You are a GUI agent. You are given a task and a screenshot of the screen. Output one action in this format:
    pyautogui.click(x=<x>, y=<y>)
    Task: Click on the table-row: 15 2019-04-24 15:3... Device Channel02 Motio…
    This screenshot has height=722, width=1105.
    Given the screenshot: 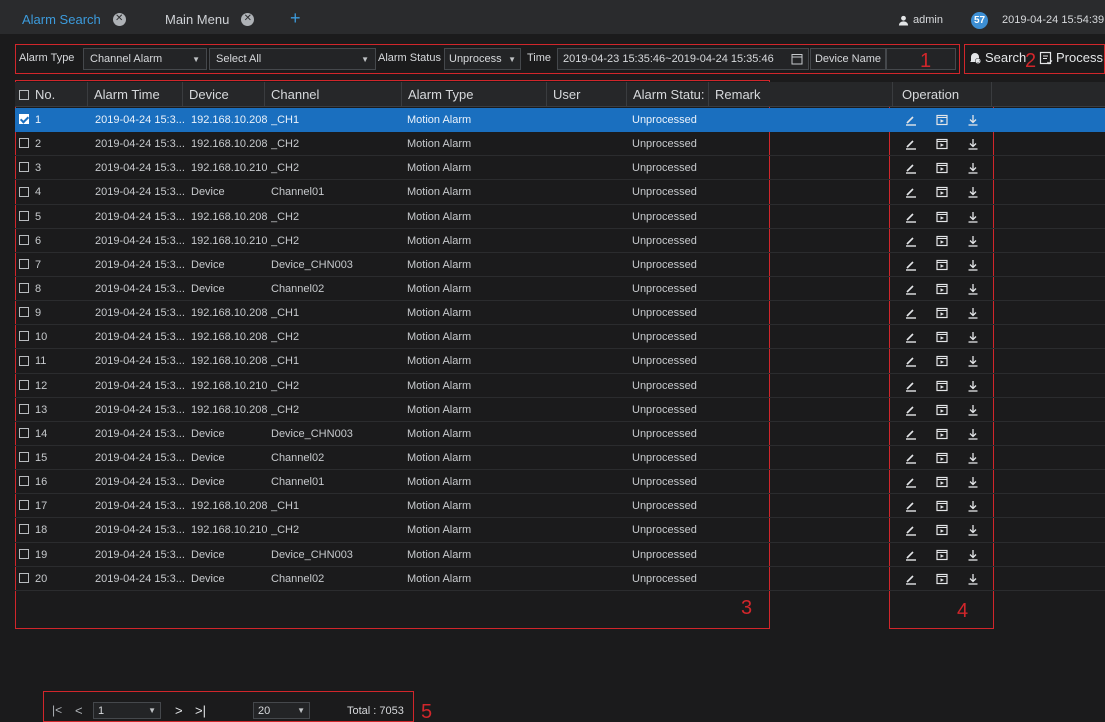 What is the action you would take?
    pyautogui.click(x=560, y=458)
    